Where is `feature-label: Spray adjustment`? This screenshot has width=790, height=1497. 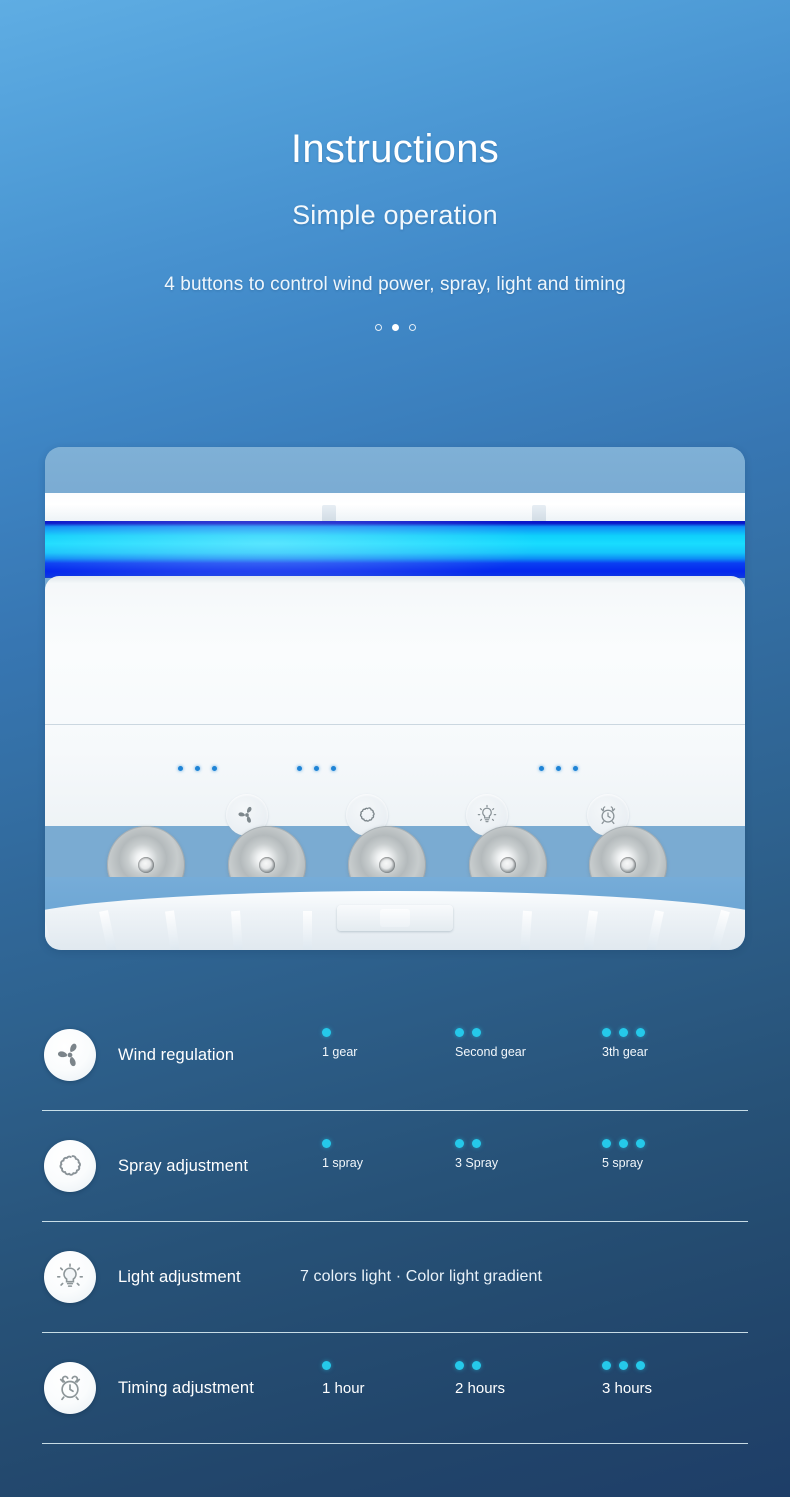 feature-label: Spray adjustment is located at coordinates (183, 1165).